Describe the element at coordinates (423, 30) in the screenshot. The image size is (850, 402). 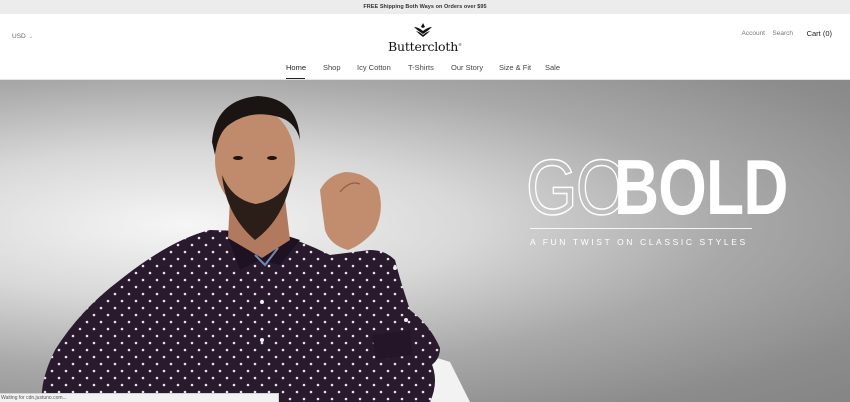
I see `leaf-crest-icon` at that location.